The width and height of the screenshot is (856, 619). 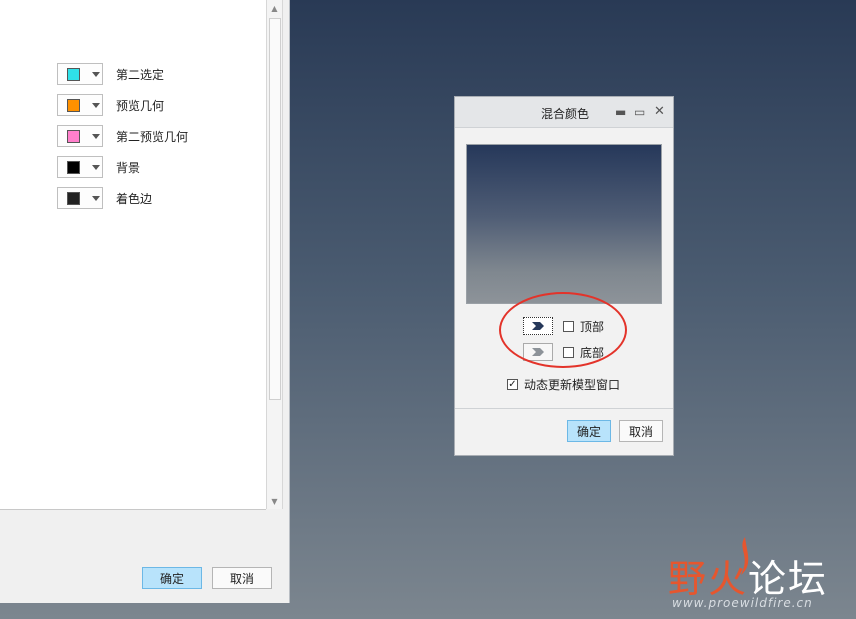 I want to click on dynamic-update-checkbox: ✓, so click(x=512, y=384).